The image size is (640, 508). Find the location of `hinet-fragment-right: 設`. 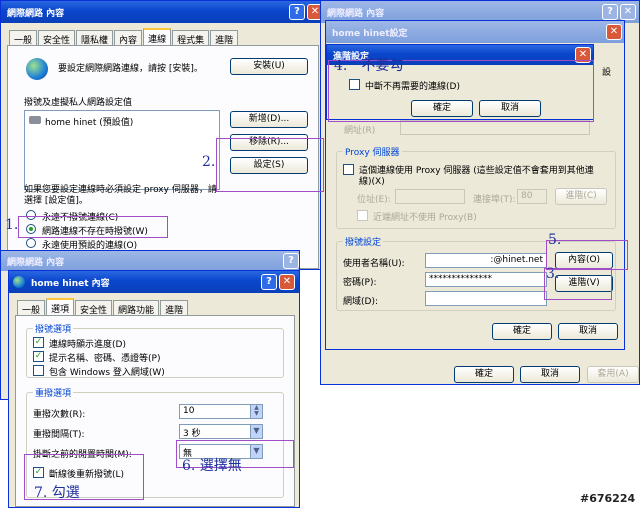

hinet-fragment-right: 設 is located at coordinates (607, 73).